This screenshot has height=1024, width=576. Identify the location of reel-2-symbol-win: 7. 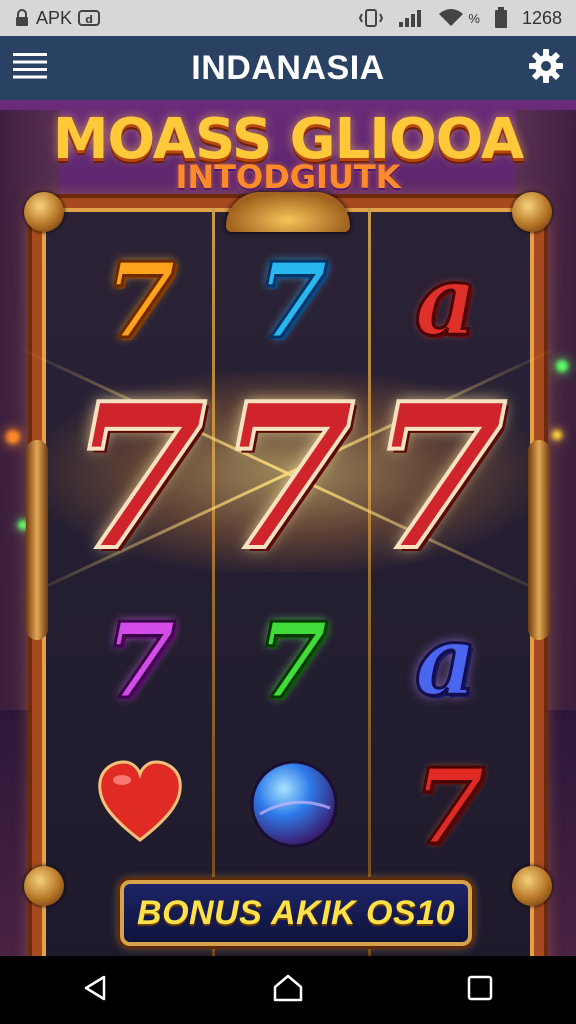
(286, 477).